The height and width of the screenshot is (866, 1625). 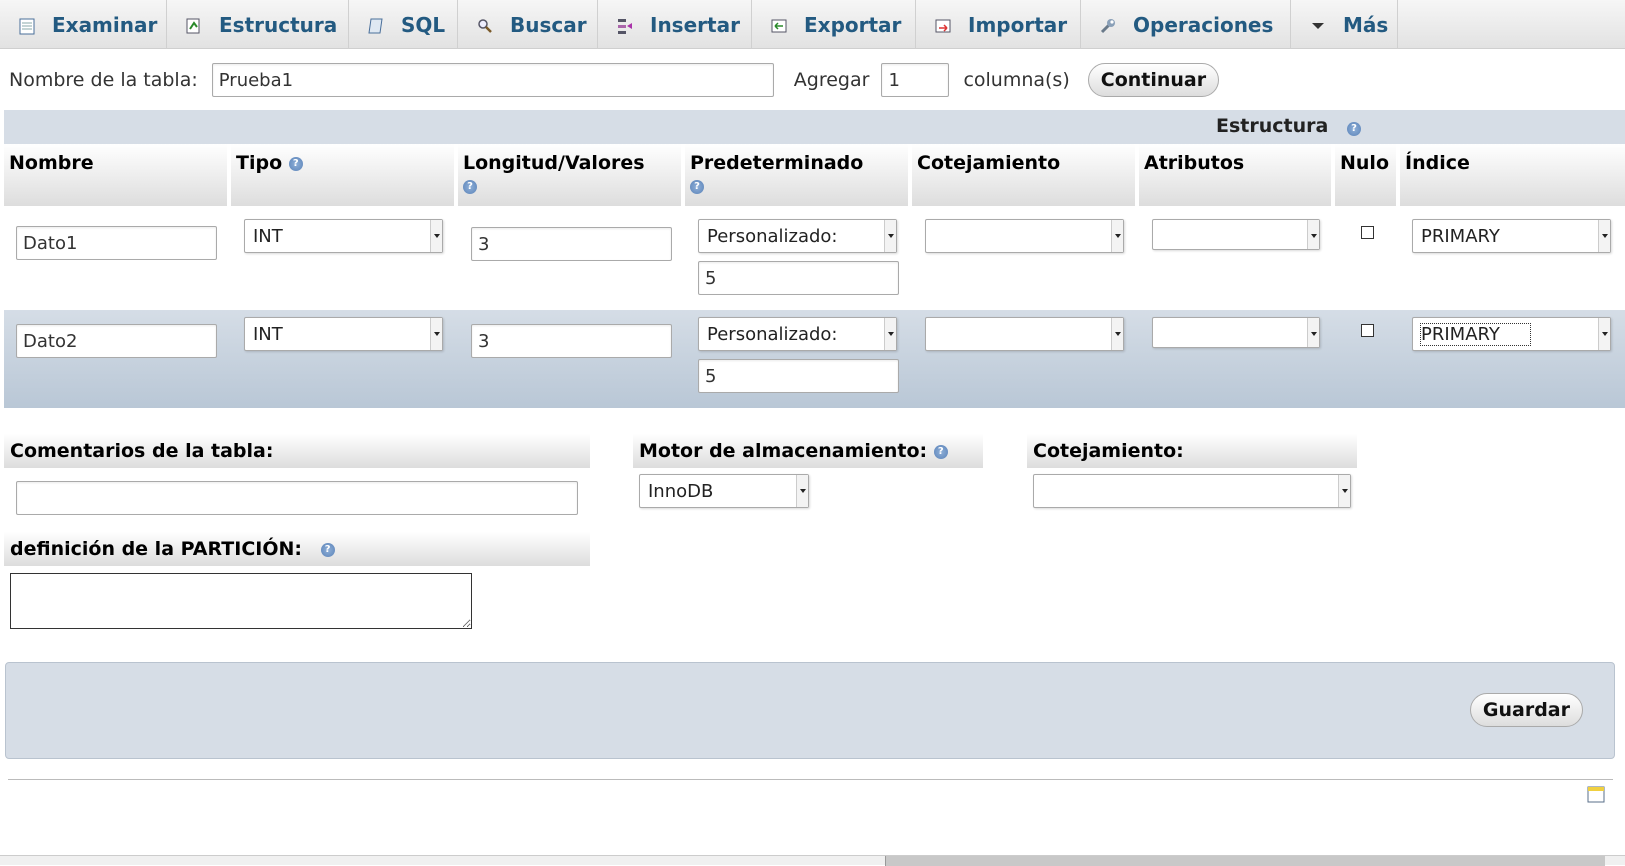 I want to click on col-header-nulo: Nulo, so click(x=1365, y=175).